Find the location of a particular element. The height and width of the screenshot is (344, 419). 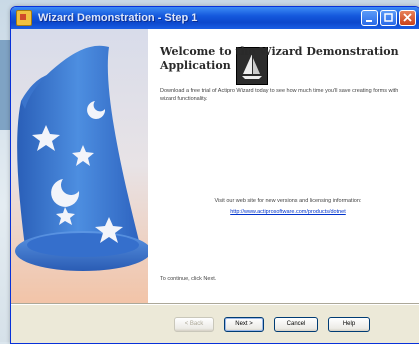

cancel-button: Cancel is located at coordinates (296, 324).